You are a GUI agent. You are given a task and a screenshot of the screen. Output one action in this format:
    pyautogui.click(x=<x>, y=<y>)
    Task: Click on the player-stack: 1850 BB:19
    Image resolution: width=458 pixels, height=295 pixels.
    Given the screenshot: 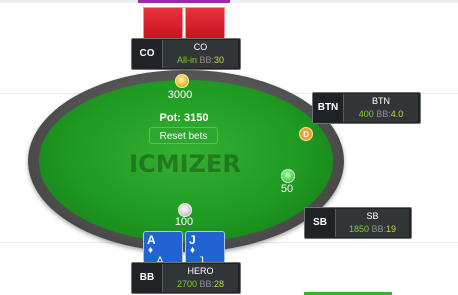 What is the action you would take?
    pyautogui.click(x=372, y=229)
    